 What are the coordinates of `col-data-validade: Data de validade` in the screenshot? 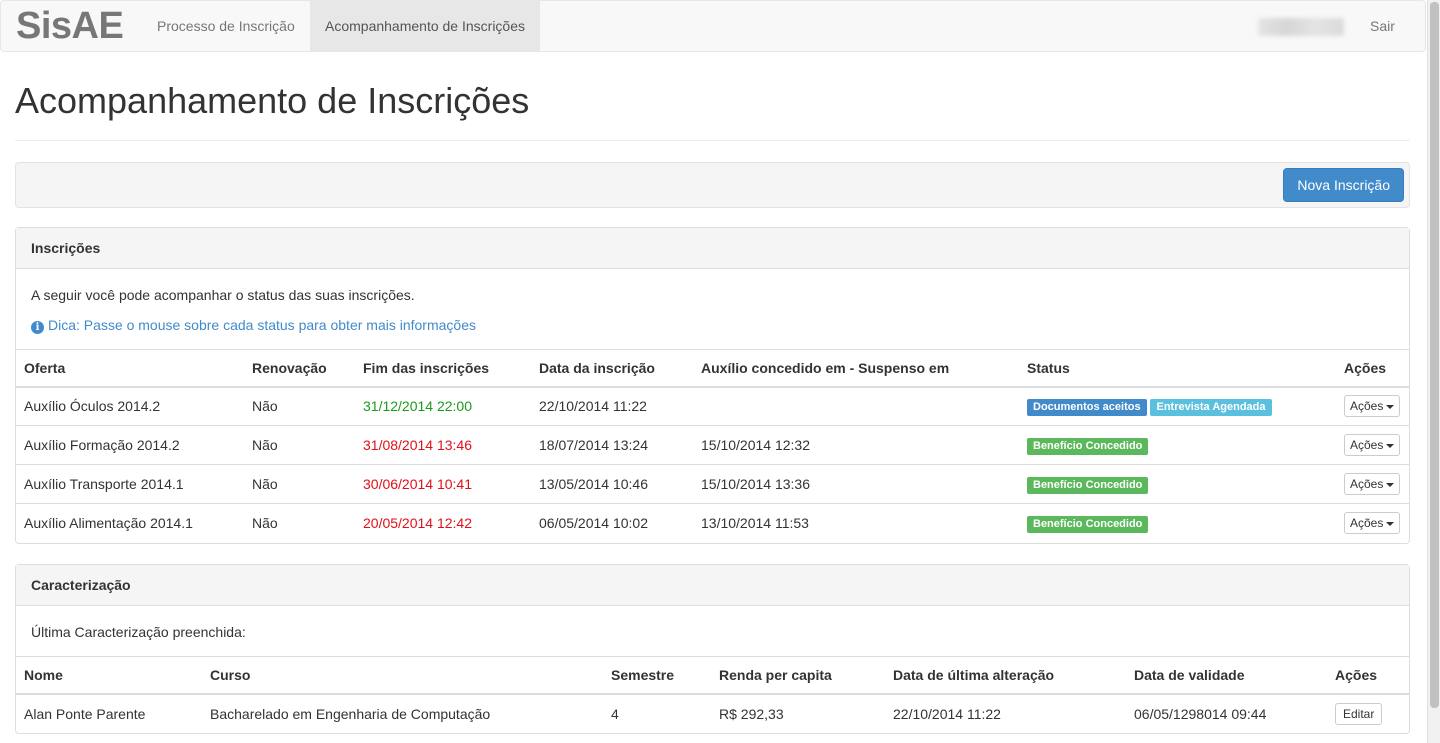 It's located at (1226, 675).